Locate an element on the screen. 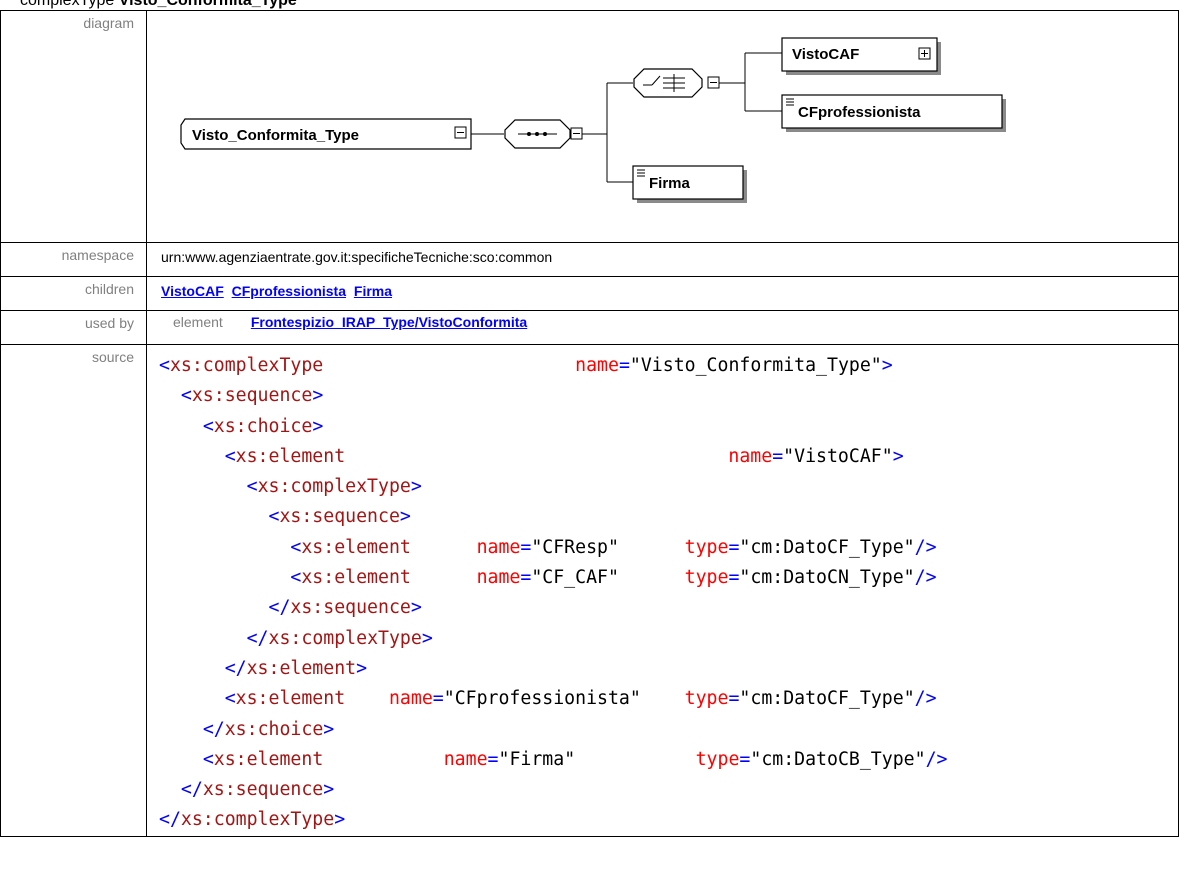 The width and height of the screenshot is (1179, 885). node-firma-label: Firma is located at coordinates (670, 183).